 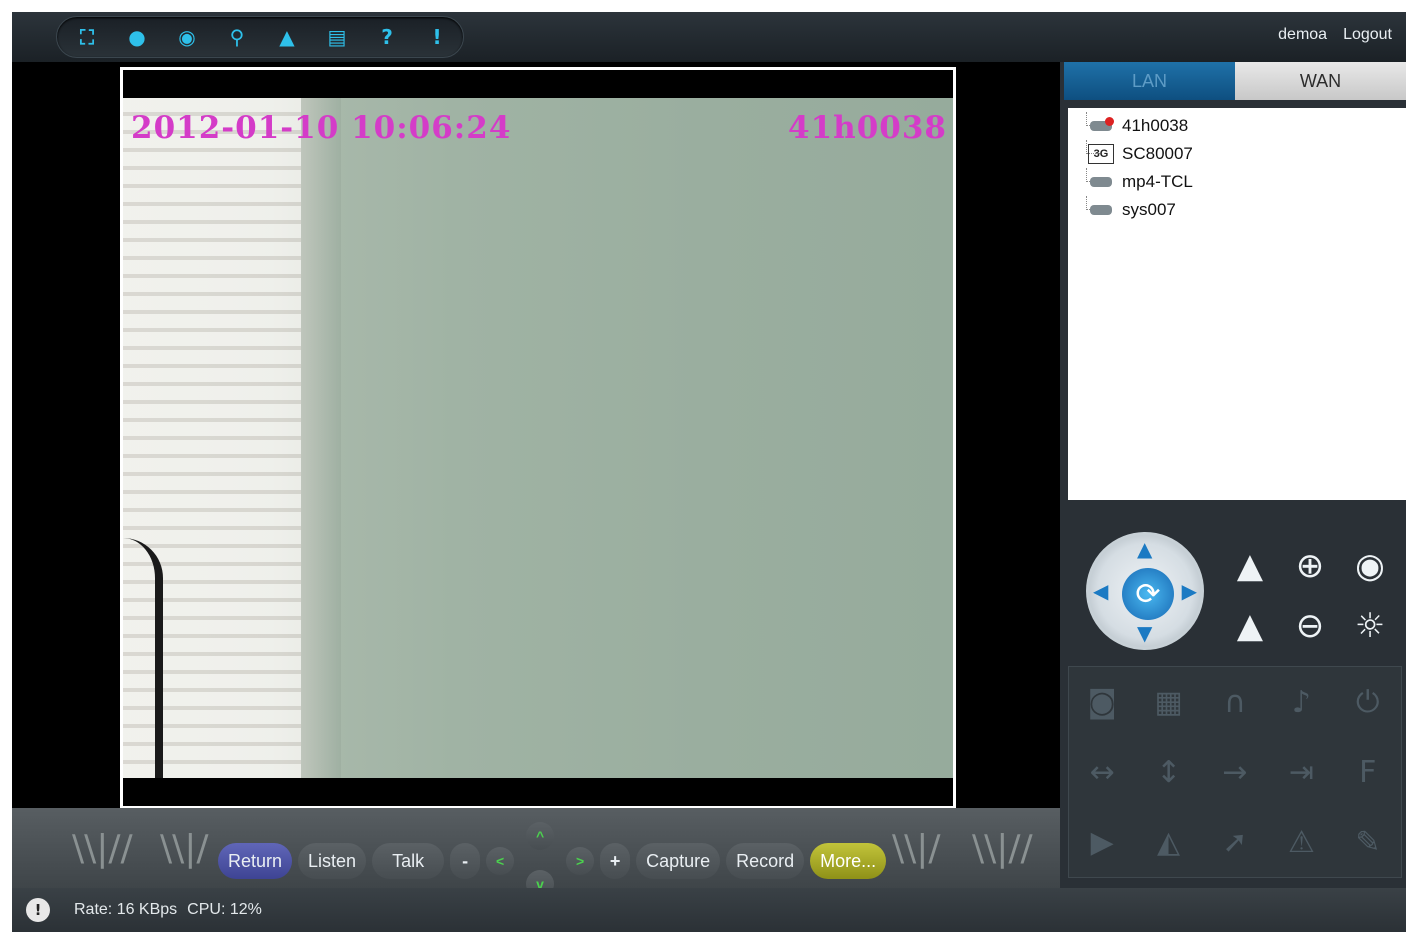 I want to click on tilt-icon: ◭, so click(x=1169, y=842).